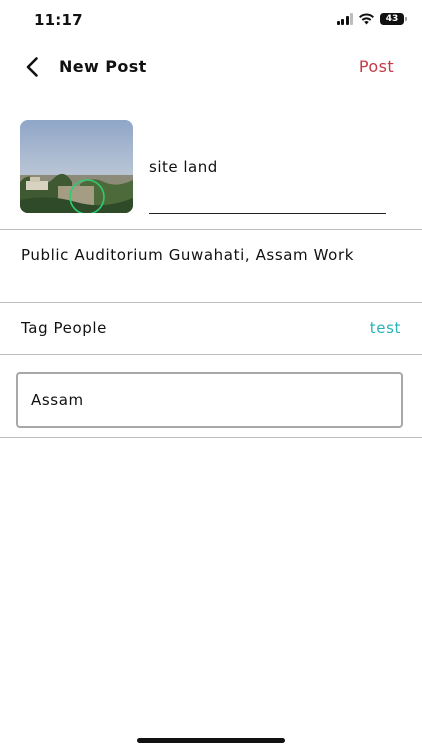 The height and width of the screenshot is (750, 422). I want to click on caption-input: site land, so click(267, 183).